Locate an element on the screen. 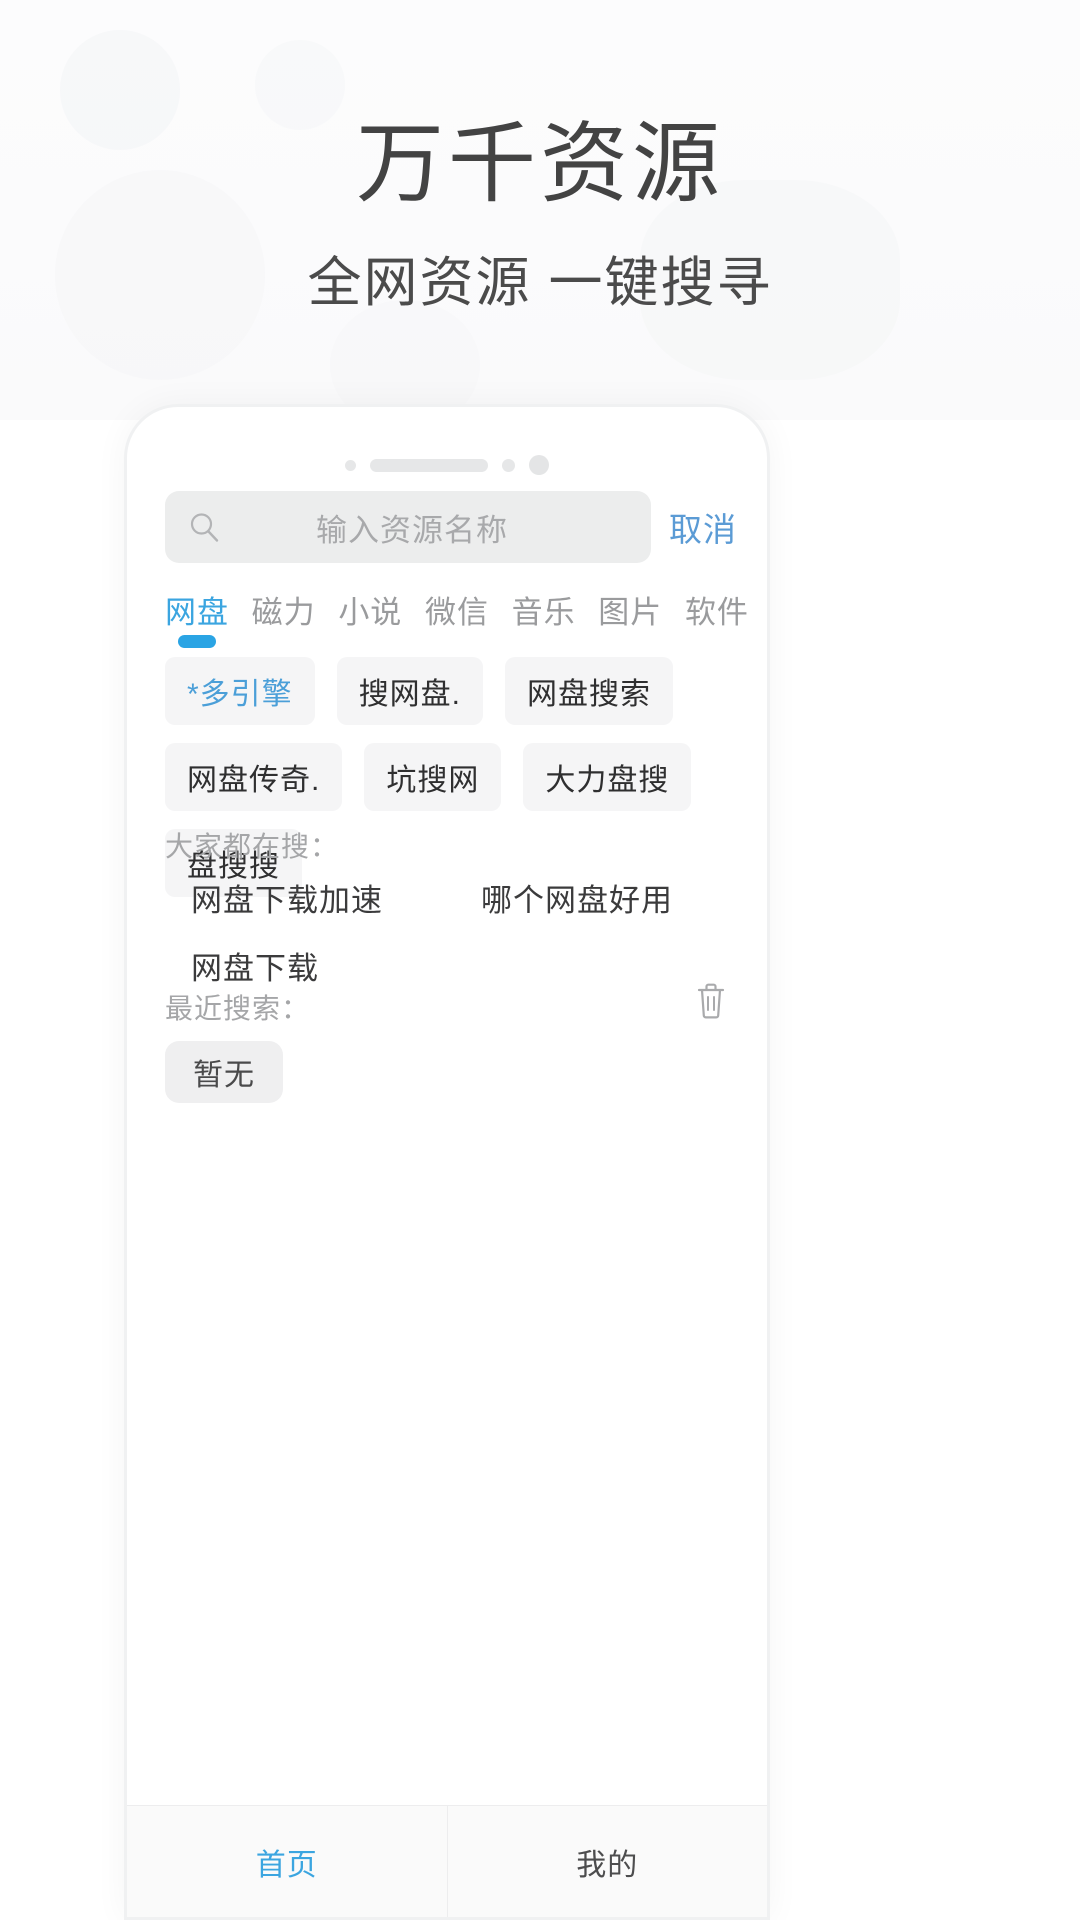  bottom-nav-mine: 我的 is located at coordinates (607, 1861).